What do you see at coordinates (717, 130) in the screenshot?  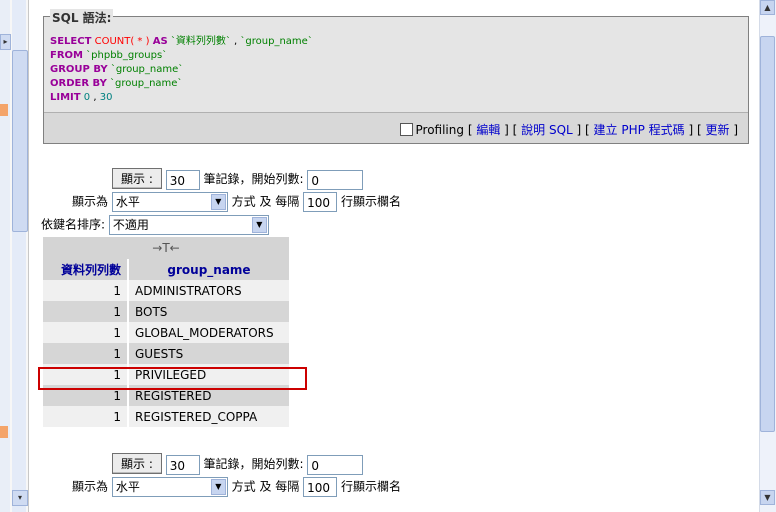 I see `refresh-link: 更新` at bounding box center [717, 130].